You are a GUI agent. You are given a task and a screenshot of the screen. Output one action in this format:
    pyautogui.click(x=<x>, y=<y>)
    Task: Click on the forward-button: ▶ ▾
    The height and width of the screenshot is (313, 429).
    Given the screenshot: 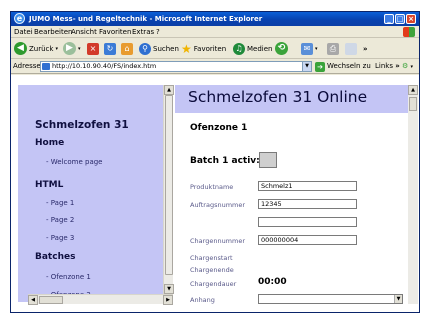 What is the action you would take?
    pyautogui.click(x=72, y=48)
    